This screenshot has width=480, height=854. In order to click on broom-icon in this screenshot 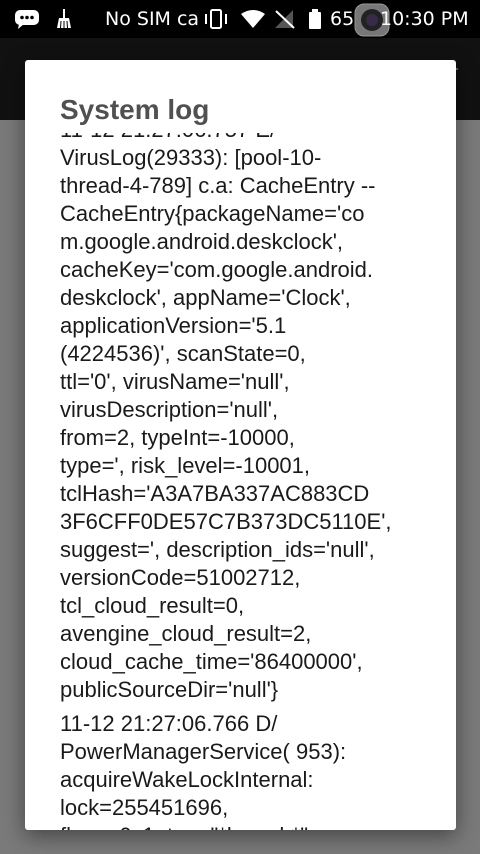, I will do `click(64, 19)`.